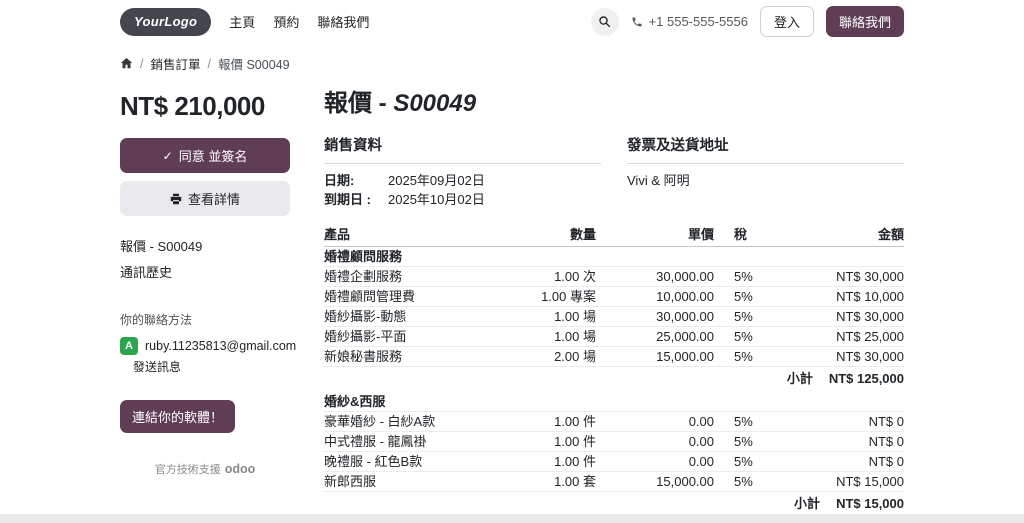  I want to click on due-date-value: 2025年10月02日, so click(436, 199).